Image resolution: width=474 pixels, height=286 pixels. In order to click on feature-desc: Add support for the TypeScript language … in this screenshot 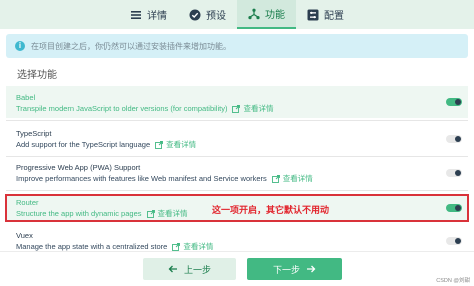, I will do `click(106, 144)`.